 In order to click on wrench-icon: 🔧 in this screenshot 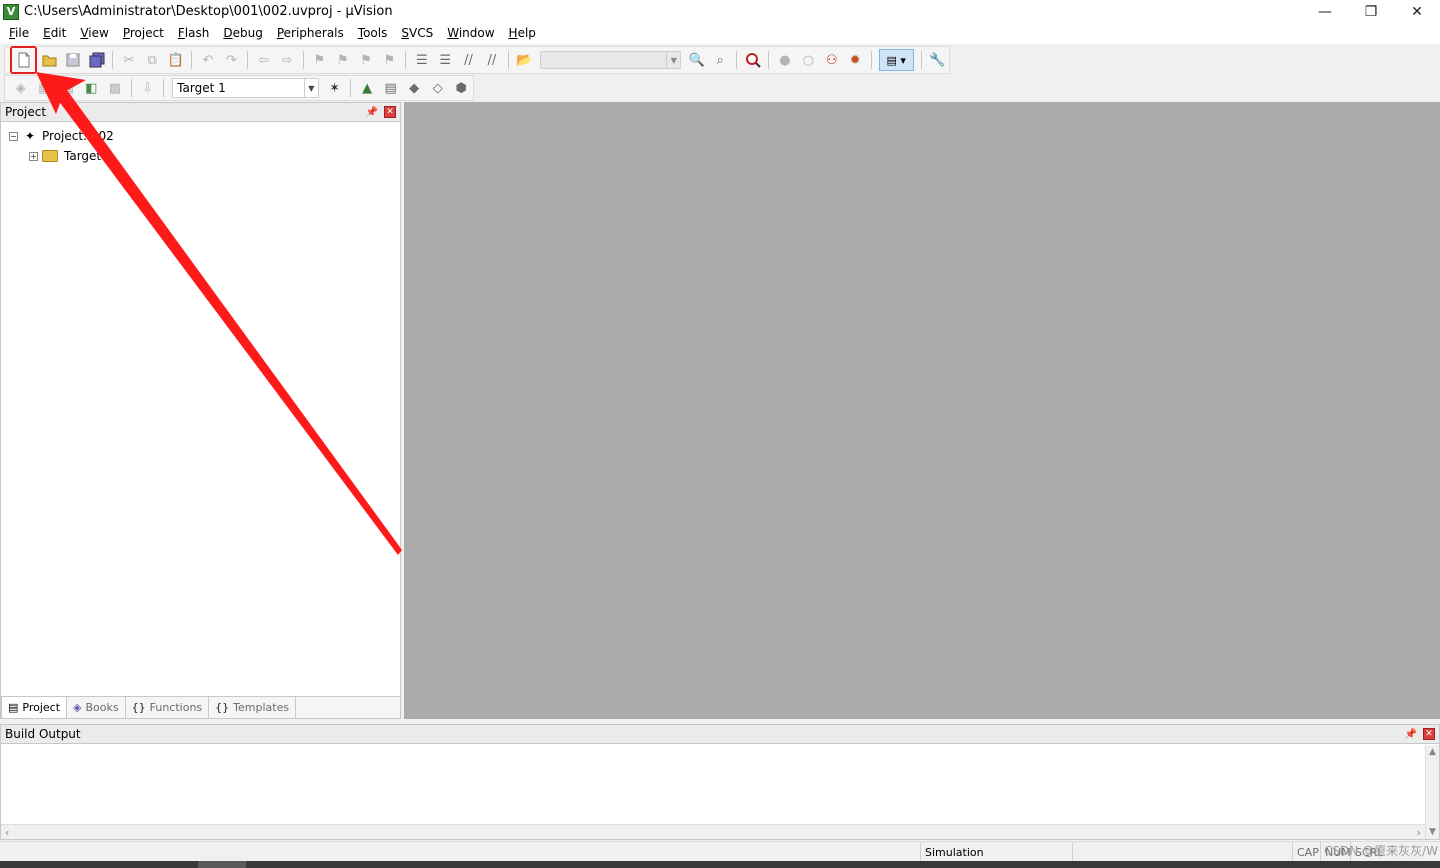, I will do `click(937, 60)`.